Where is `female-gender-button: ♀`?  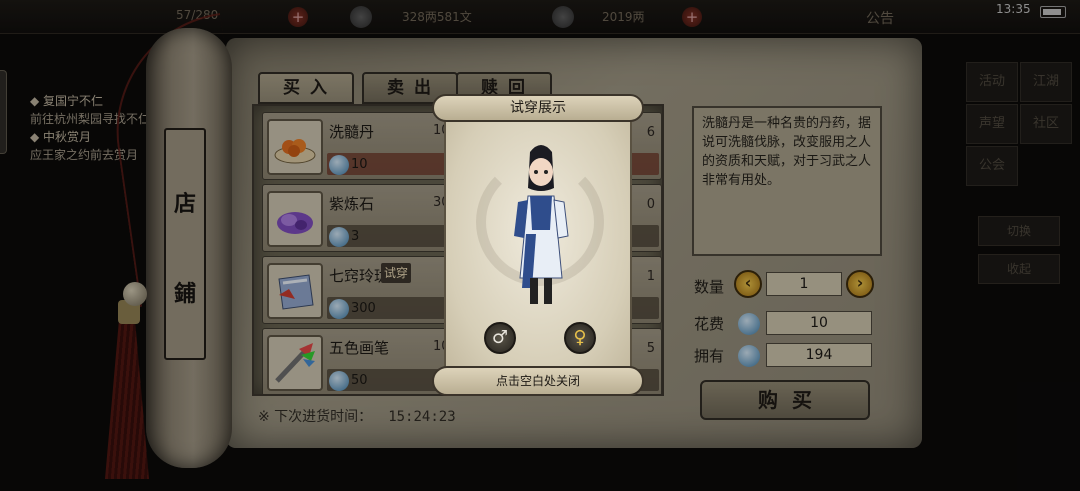 female-gender-button: ♀ is located at coordinates (580, 338).